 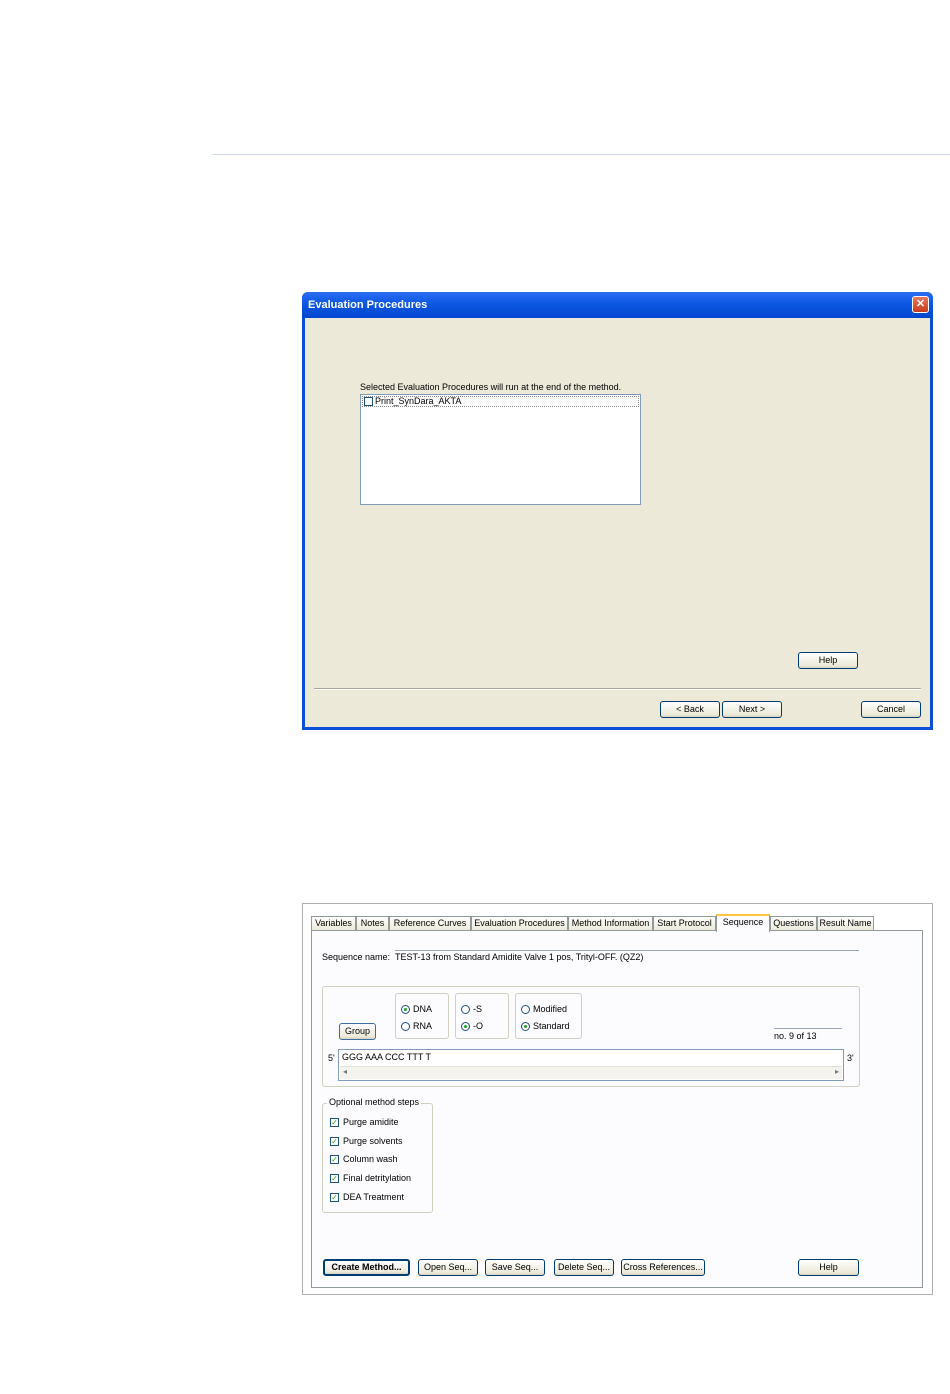 I want to click on divider, so click(x=617, y=689).